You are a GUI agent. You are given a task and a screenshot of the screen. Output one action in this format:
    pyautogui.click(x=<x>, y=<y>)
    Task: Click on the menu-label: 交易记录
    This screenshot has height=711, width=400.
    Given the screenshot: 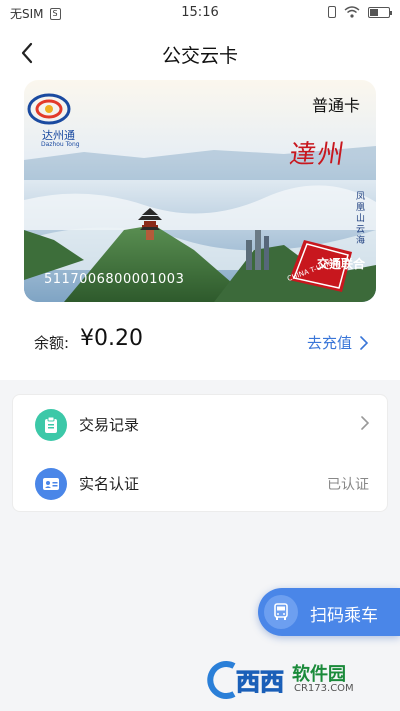 What is the action you would take?
    pyautogui.click(x=109, y=425)
    